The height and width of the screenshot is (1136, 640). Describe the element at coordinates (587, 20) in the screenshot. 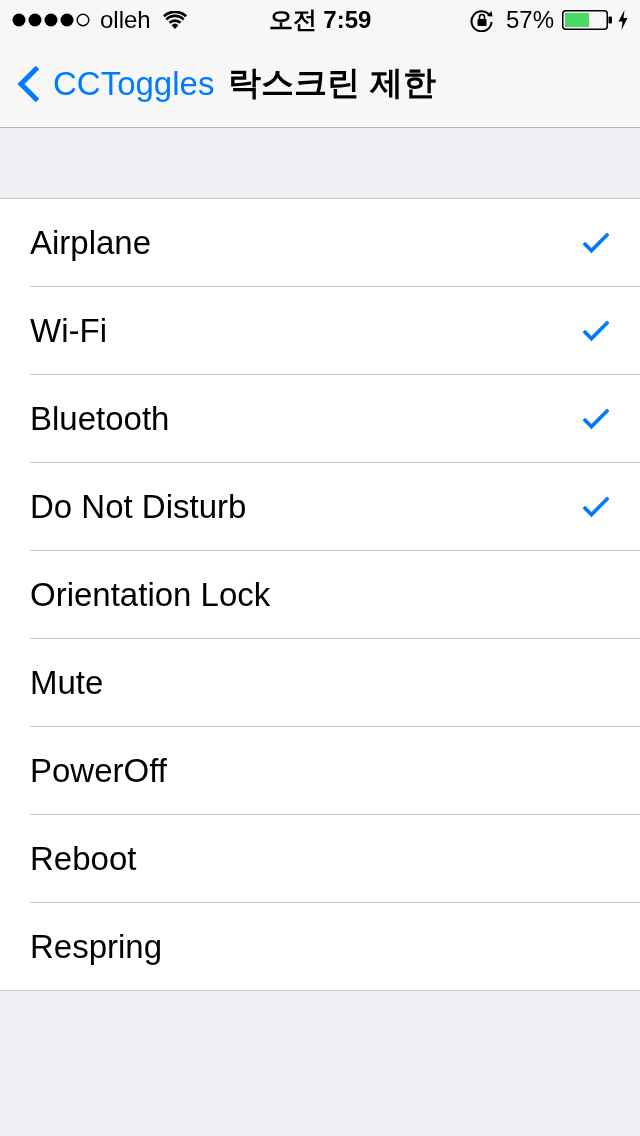

I see `battery-icon` at that location.